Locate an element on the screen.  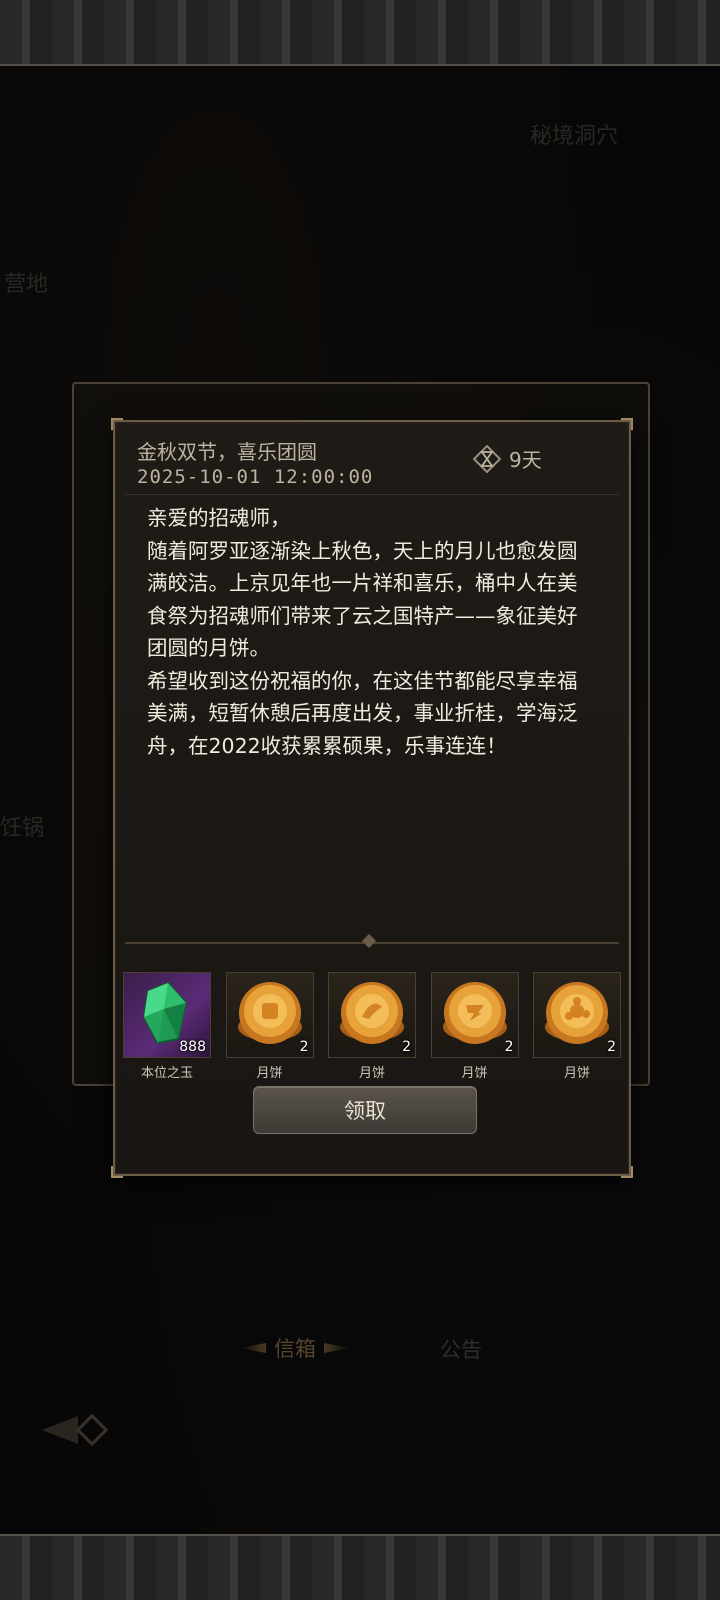
mail-title: 金秋双节，喜乐团圆 is located at coordinates (227, 452).